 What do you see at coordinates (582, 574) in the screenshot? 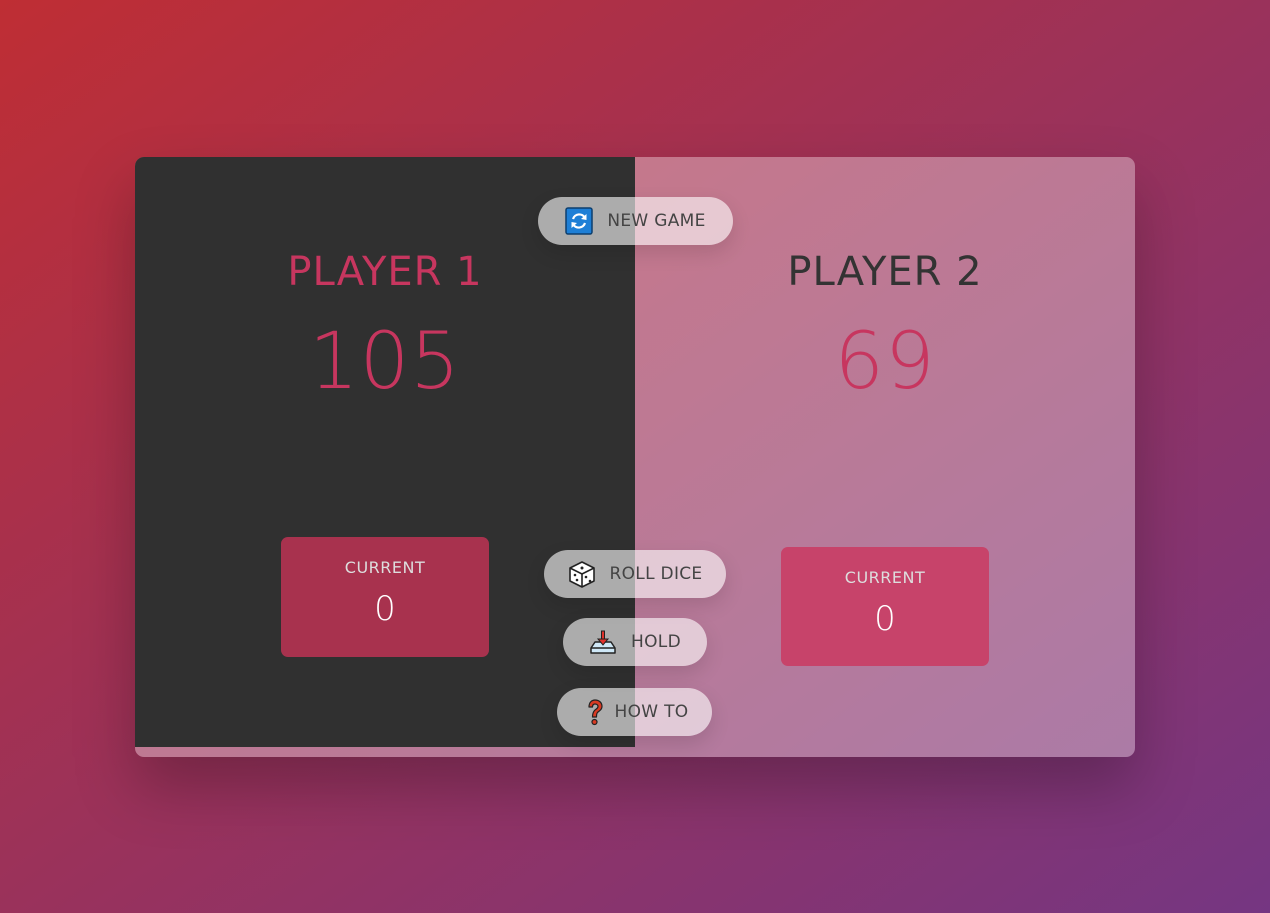
I see `dice-icon` at bounding box center [582, 574].